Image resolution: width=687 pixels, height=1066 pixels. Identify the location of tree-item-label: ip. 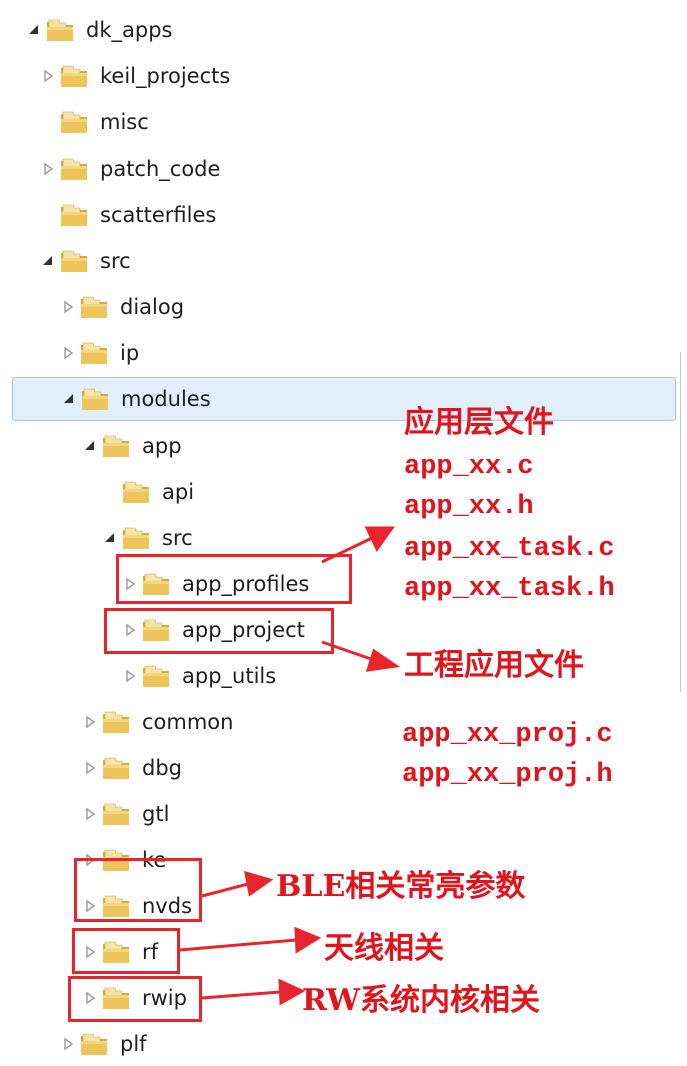
(130, 353).